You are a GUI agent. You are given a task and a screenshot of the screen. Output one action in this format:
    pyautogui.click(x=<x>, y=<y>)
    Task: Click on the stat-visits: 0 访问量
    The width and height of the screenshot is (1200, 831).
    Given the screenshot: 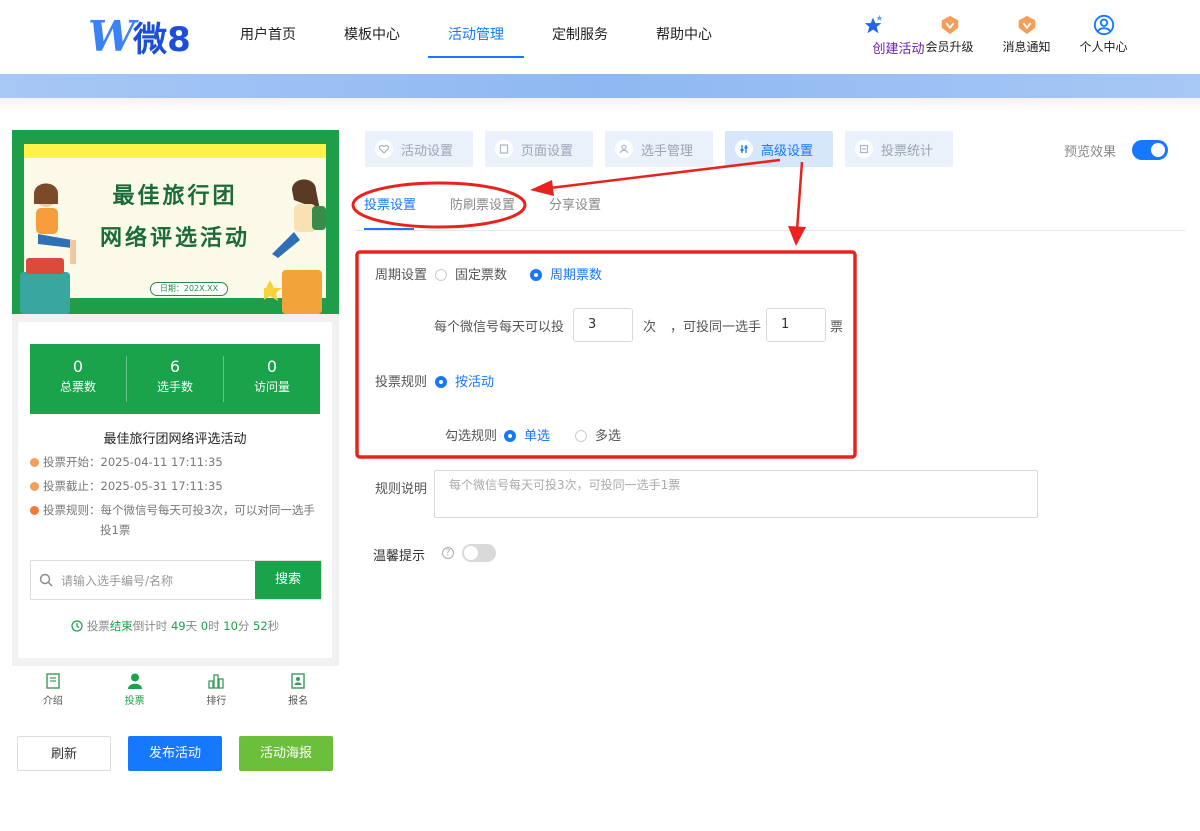 What is the action you would take?
    pyautogui.click(x=272, y=379)
    